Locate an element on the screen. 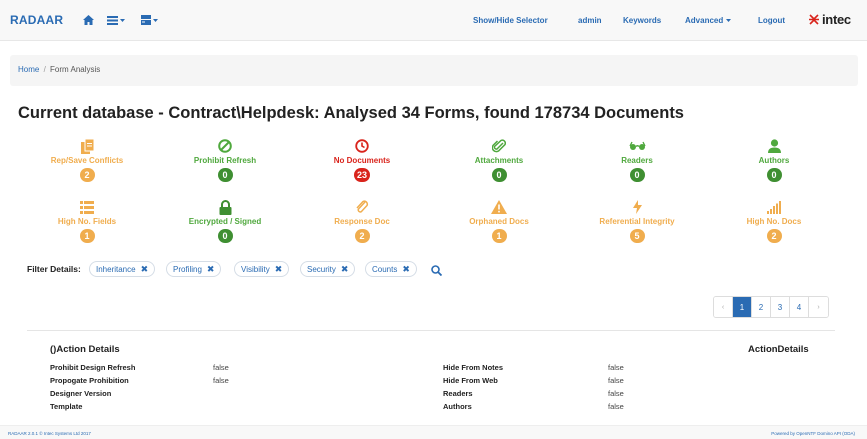  clock-icon is located at coordinates (362, 146).